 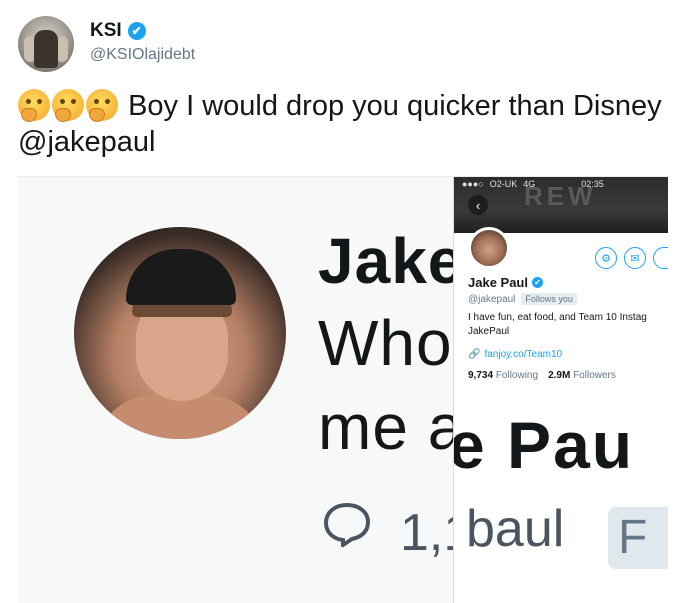 What do you see at coordinates (638, 538) in the screenshot?
I see `zoomed-big-badge-fragment: F` at bounding box center [638, 538].